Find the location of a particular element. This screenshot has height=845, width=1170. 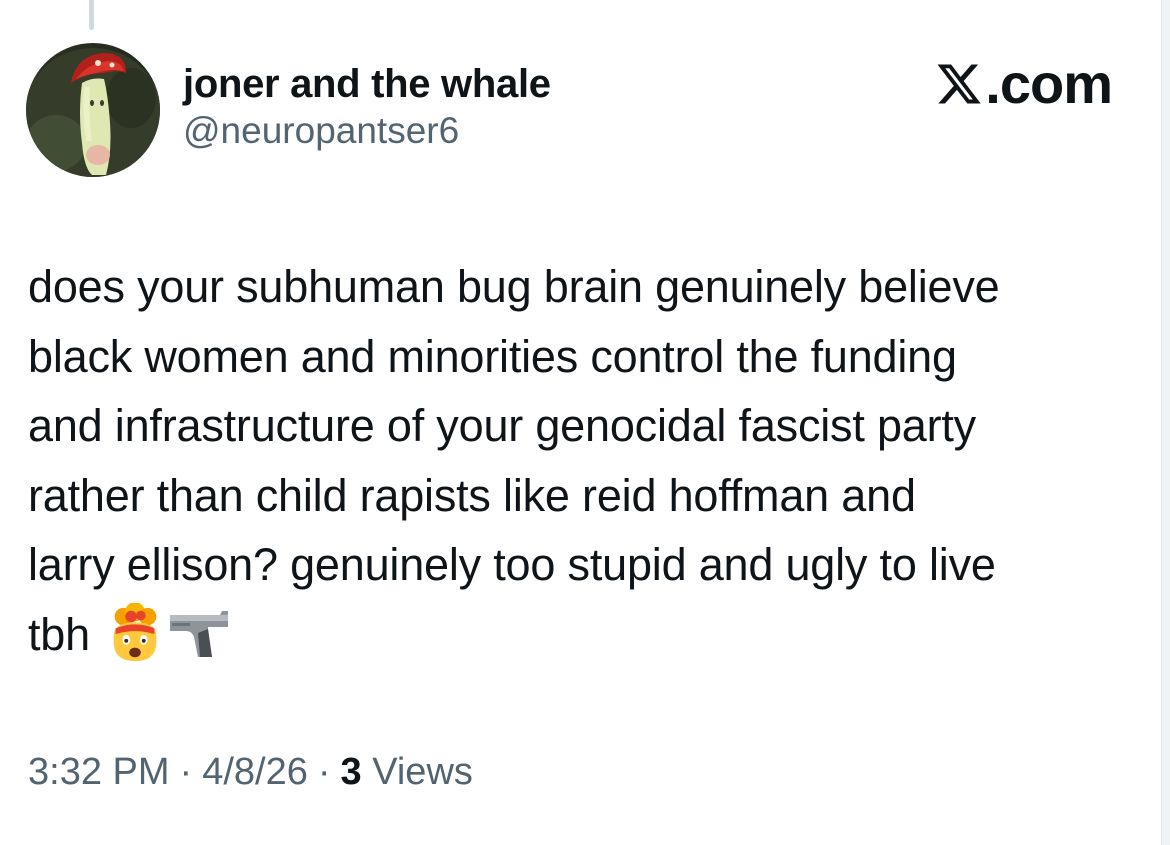

tweet-line-text: tbh is located at coordinates (59, 634).